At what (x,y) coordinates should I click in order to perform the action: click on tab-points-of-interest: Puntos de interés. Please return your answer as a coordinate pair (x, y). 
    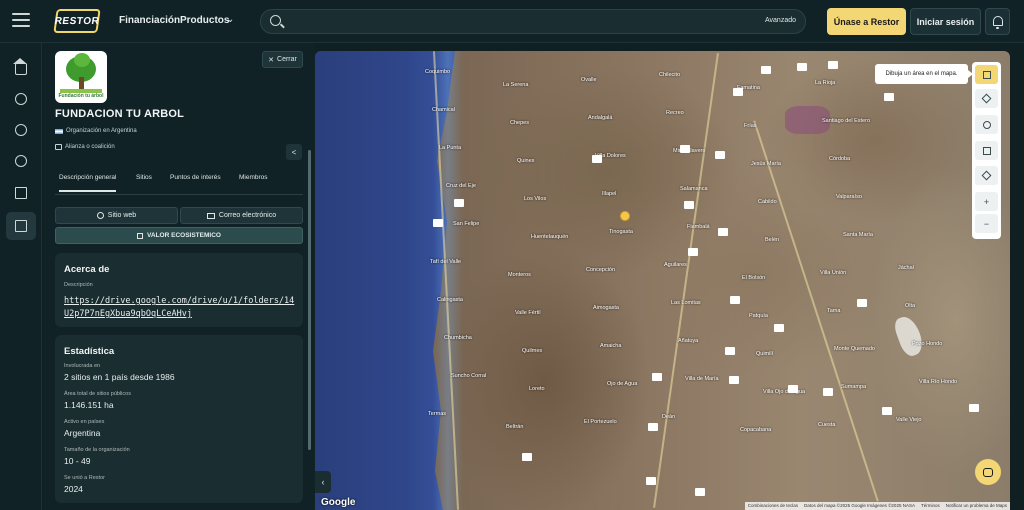
    Looking at the image, I should click on (195, 177).